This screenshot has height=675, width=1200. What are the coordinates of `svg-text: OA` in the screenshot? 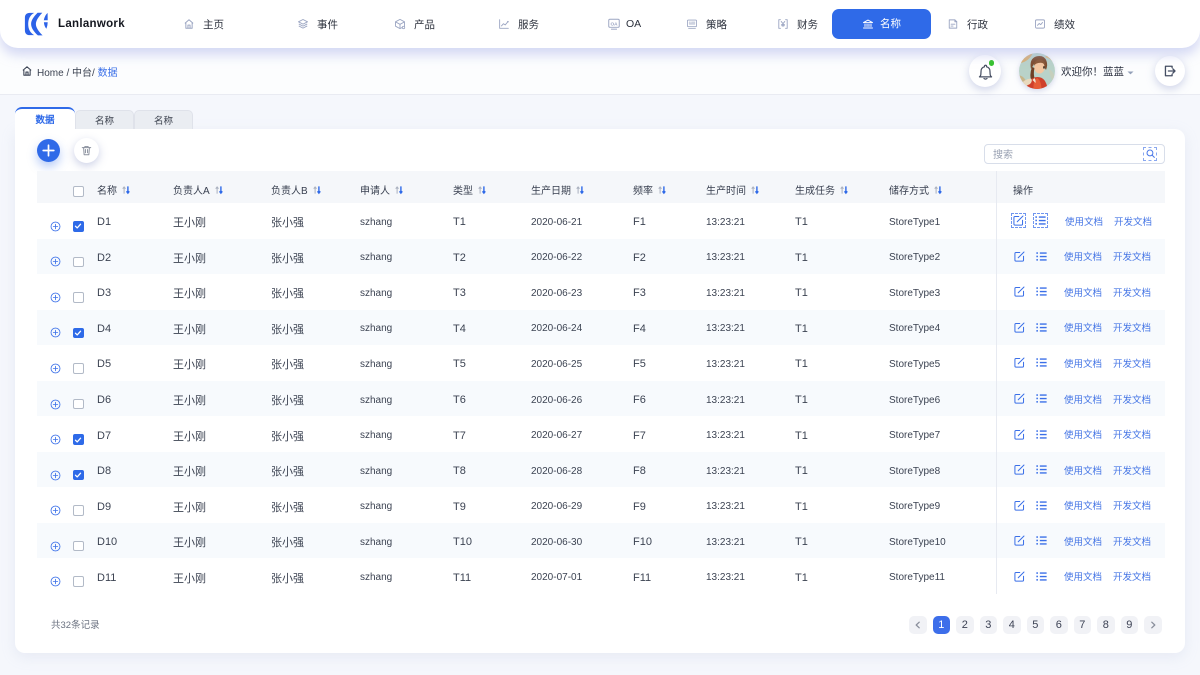 It's located at (614, 24).